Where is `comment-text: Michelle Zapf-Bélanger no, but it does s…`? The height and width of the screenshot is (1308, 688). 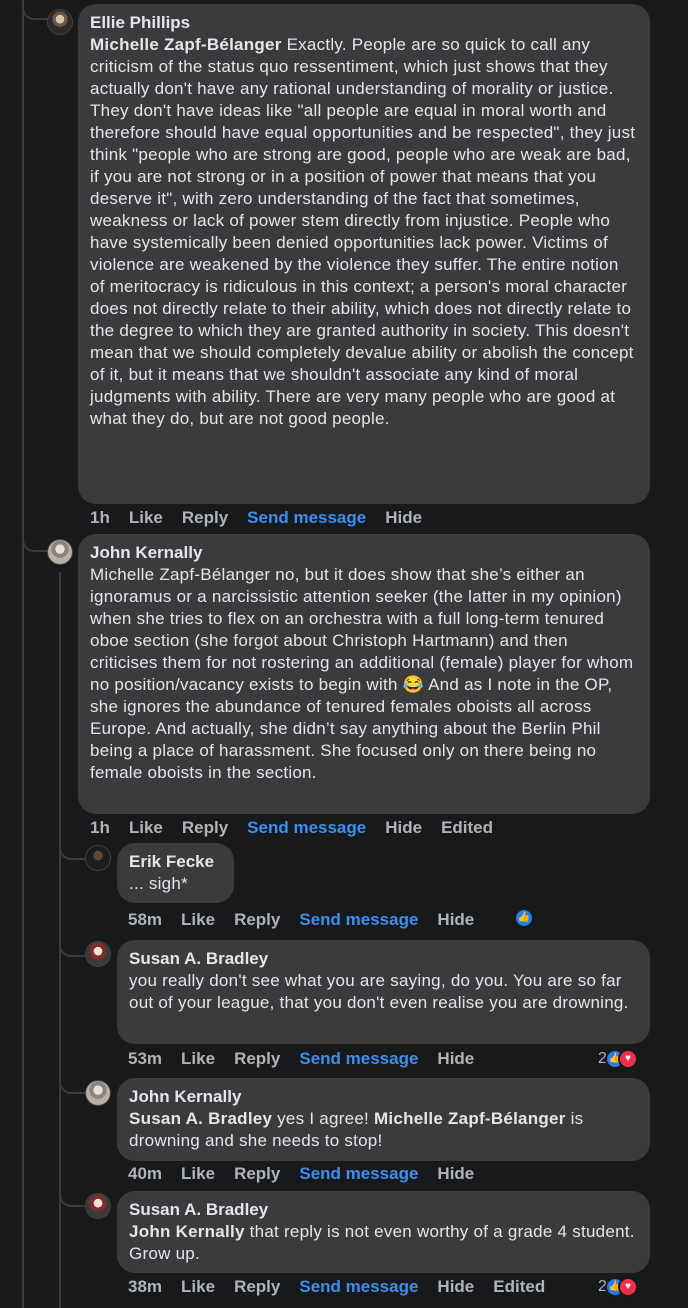
comment-text: Michelle Zapf-Bélanger no, but it does s… is located at coordinates (362, 673).